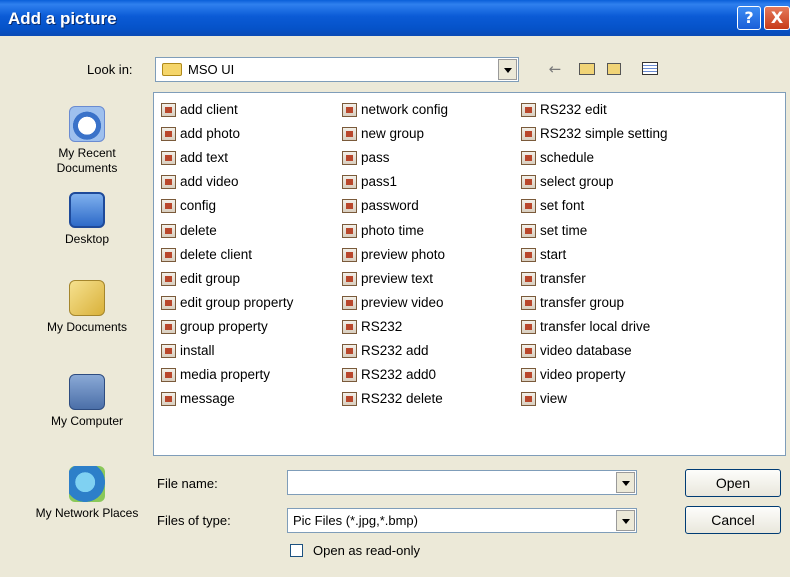 This screenshot has height=577, width=790. I want to click on file-item: transfer, so click(552, 279).